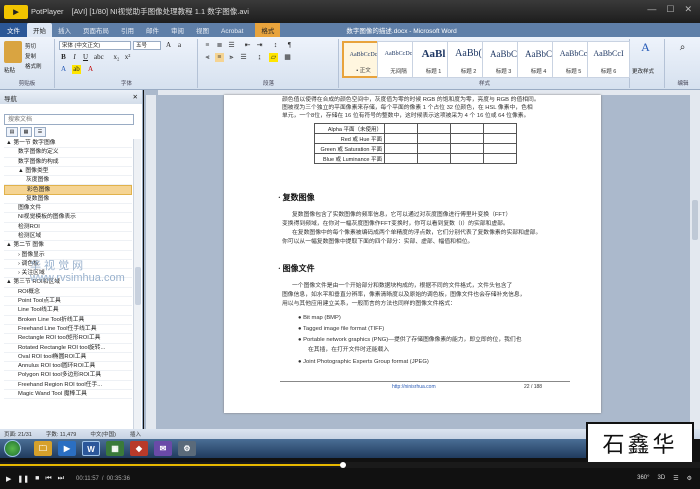  Describe the element at coordinates (207, 57) in the screenshot. I see `align-left-icon: ⫷` at that location.